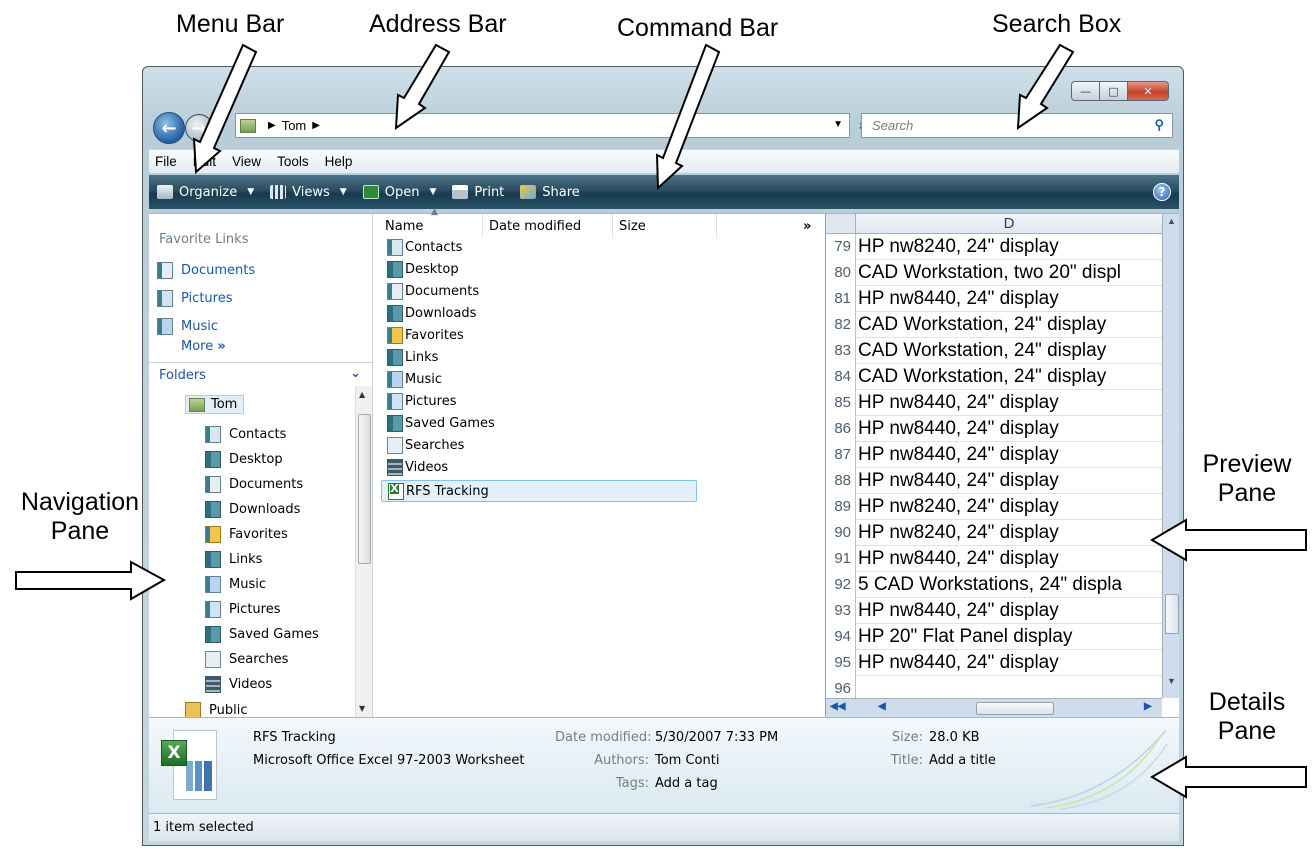  What do you see at coordinates (246, 161) in the screenshot?
I see `menu-view: View` at bounding box center [246, 161].